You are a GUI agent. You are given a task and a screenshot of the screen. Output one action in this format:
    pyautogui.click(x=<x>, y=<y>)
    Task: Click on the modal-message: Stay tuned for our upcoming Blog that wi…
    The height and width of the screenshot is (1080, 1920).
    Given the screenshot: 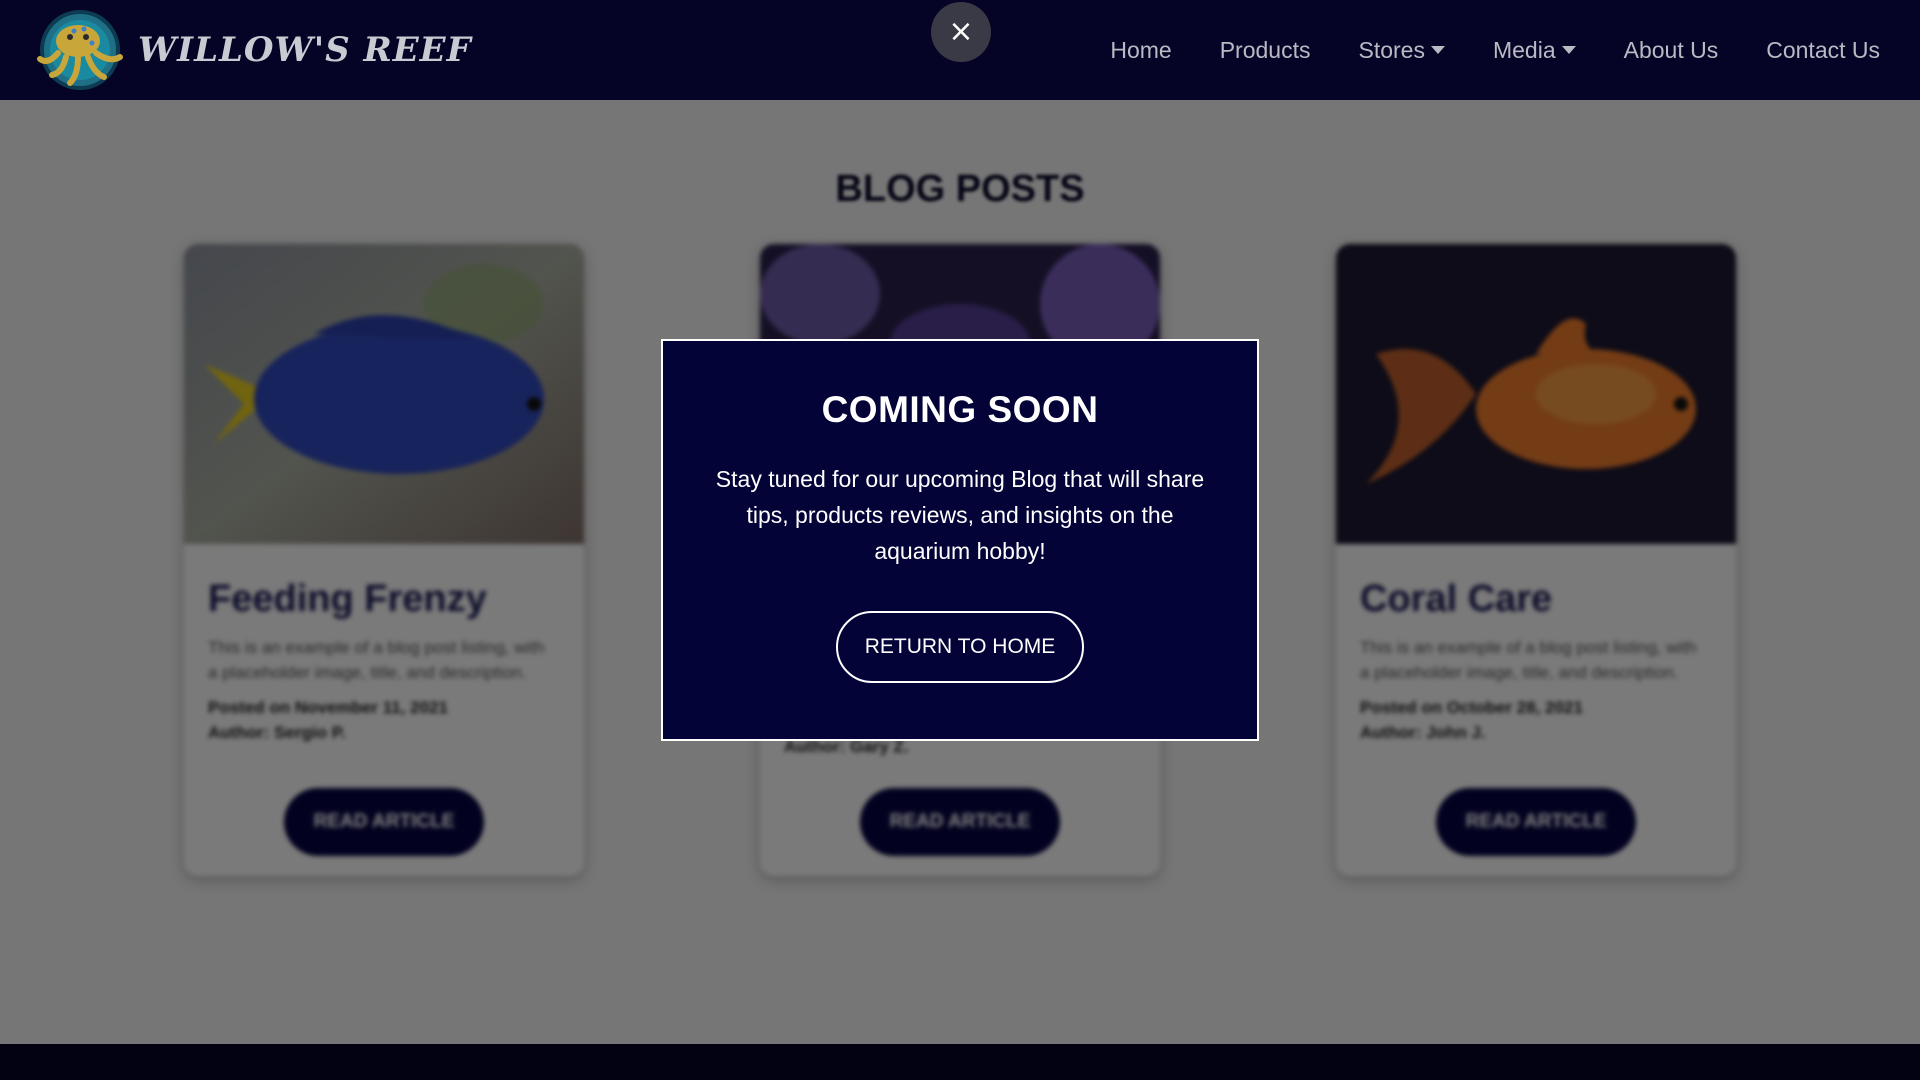 What is the action you would take?
    pyautogui.click(x=960, y=515)
    